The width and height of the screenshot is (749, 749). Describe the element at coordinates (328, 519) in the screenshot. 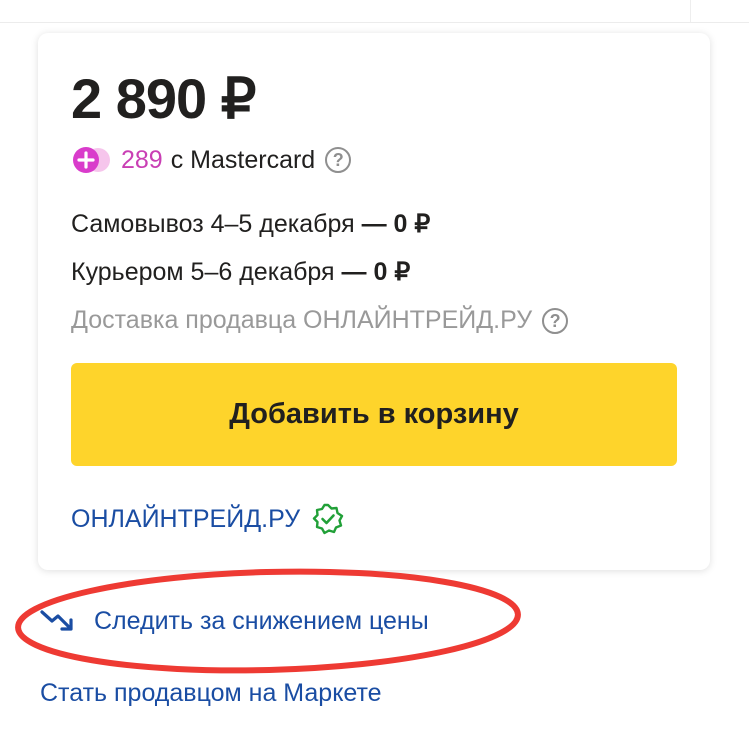

I see `verified-badge-icon` at that location.